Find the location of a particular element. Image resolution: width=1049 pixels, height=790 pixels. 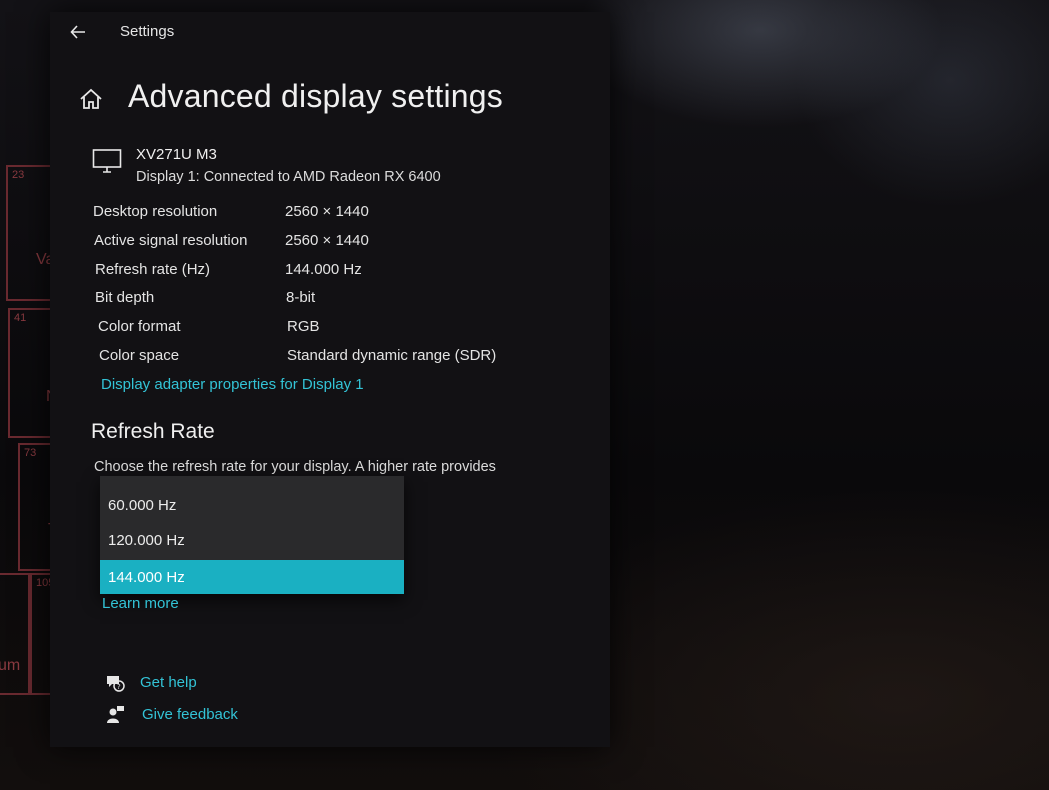

refresh-option-144-selected: 144.000 Hz is located at coordinates (252, 577).